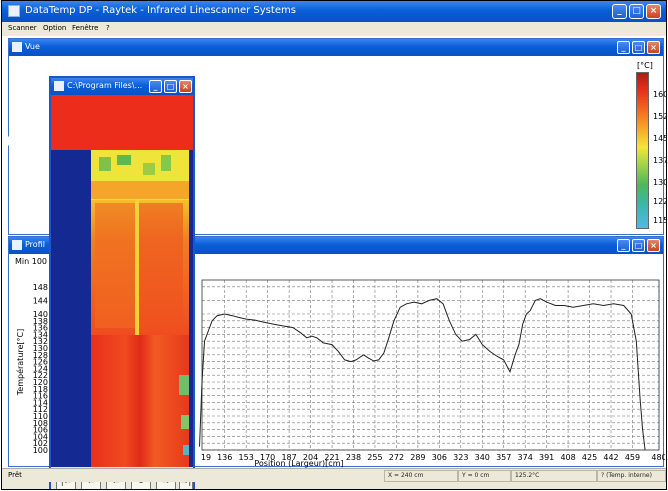 This screenshot has height=491, width=668. I want to click on arrow-icon, so click(25, 141).